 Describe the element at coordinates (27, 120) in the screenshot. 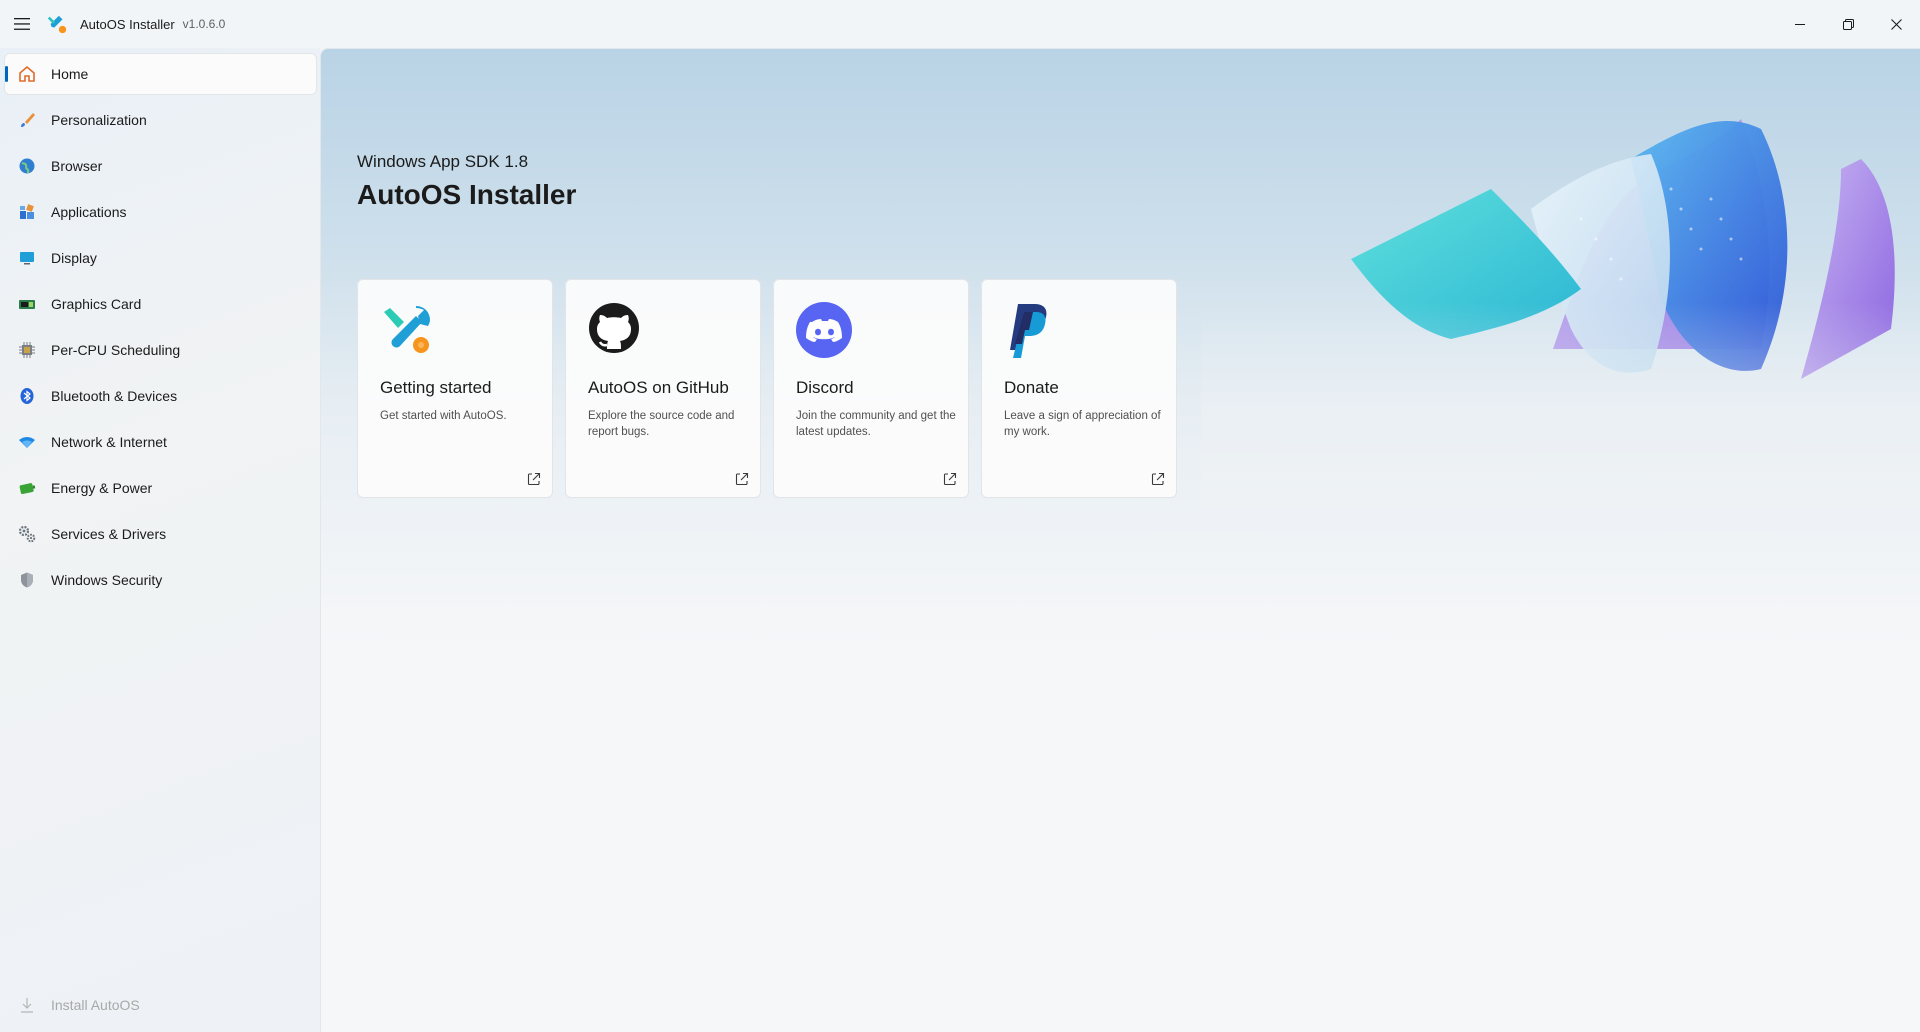

I see `brush-icon` at that location.